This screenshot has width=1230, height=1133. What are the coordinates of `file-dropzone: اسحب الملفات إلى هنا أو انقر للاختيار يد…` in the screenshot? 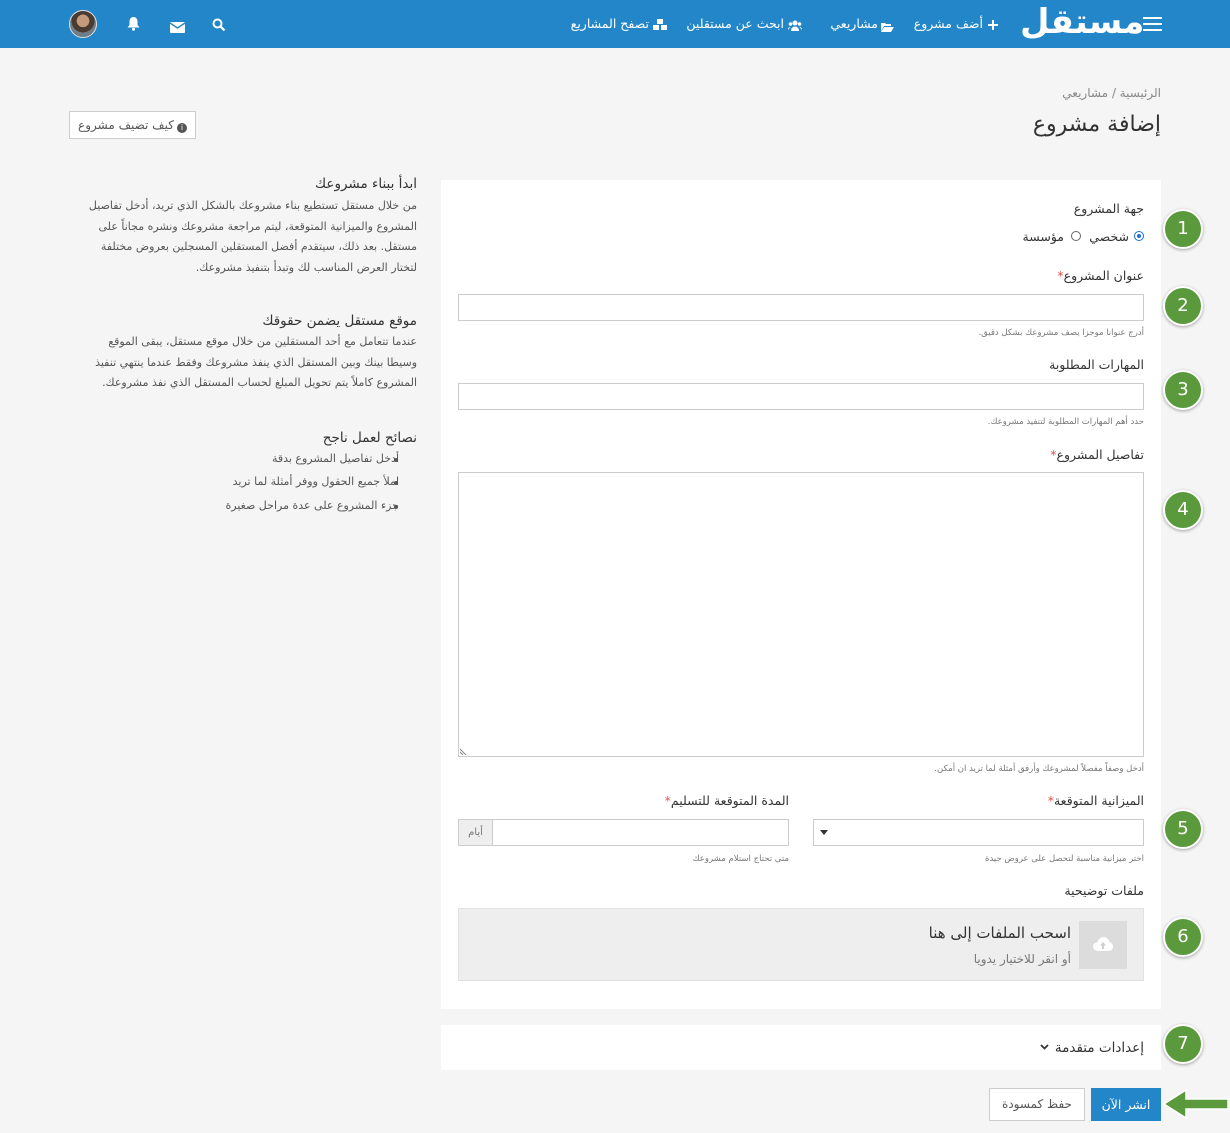 It's located at (801, 944).